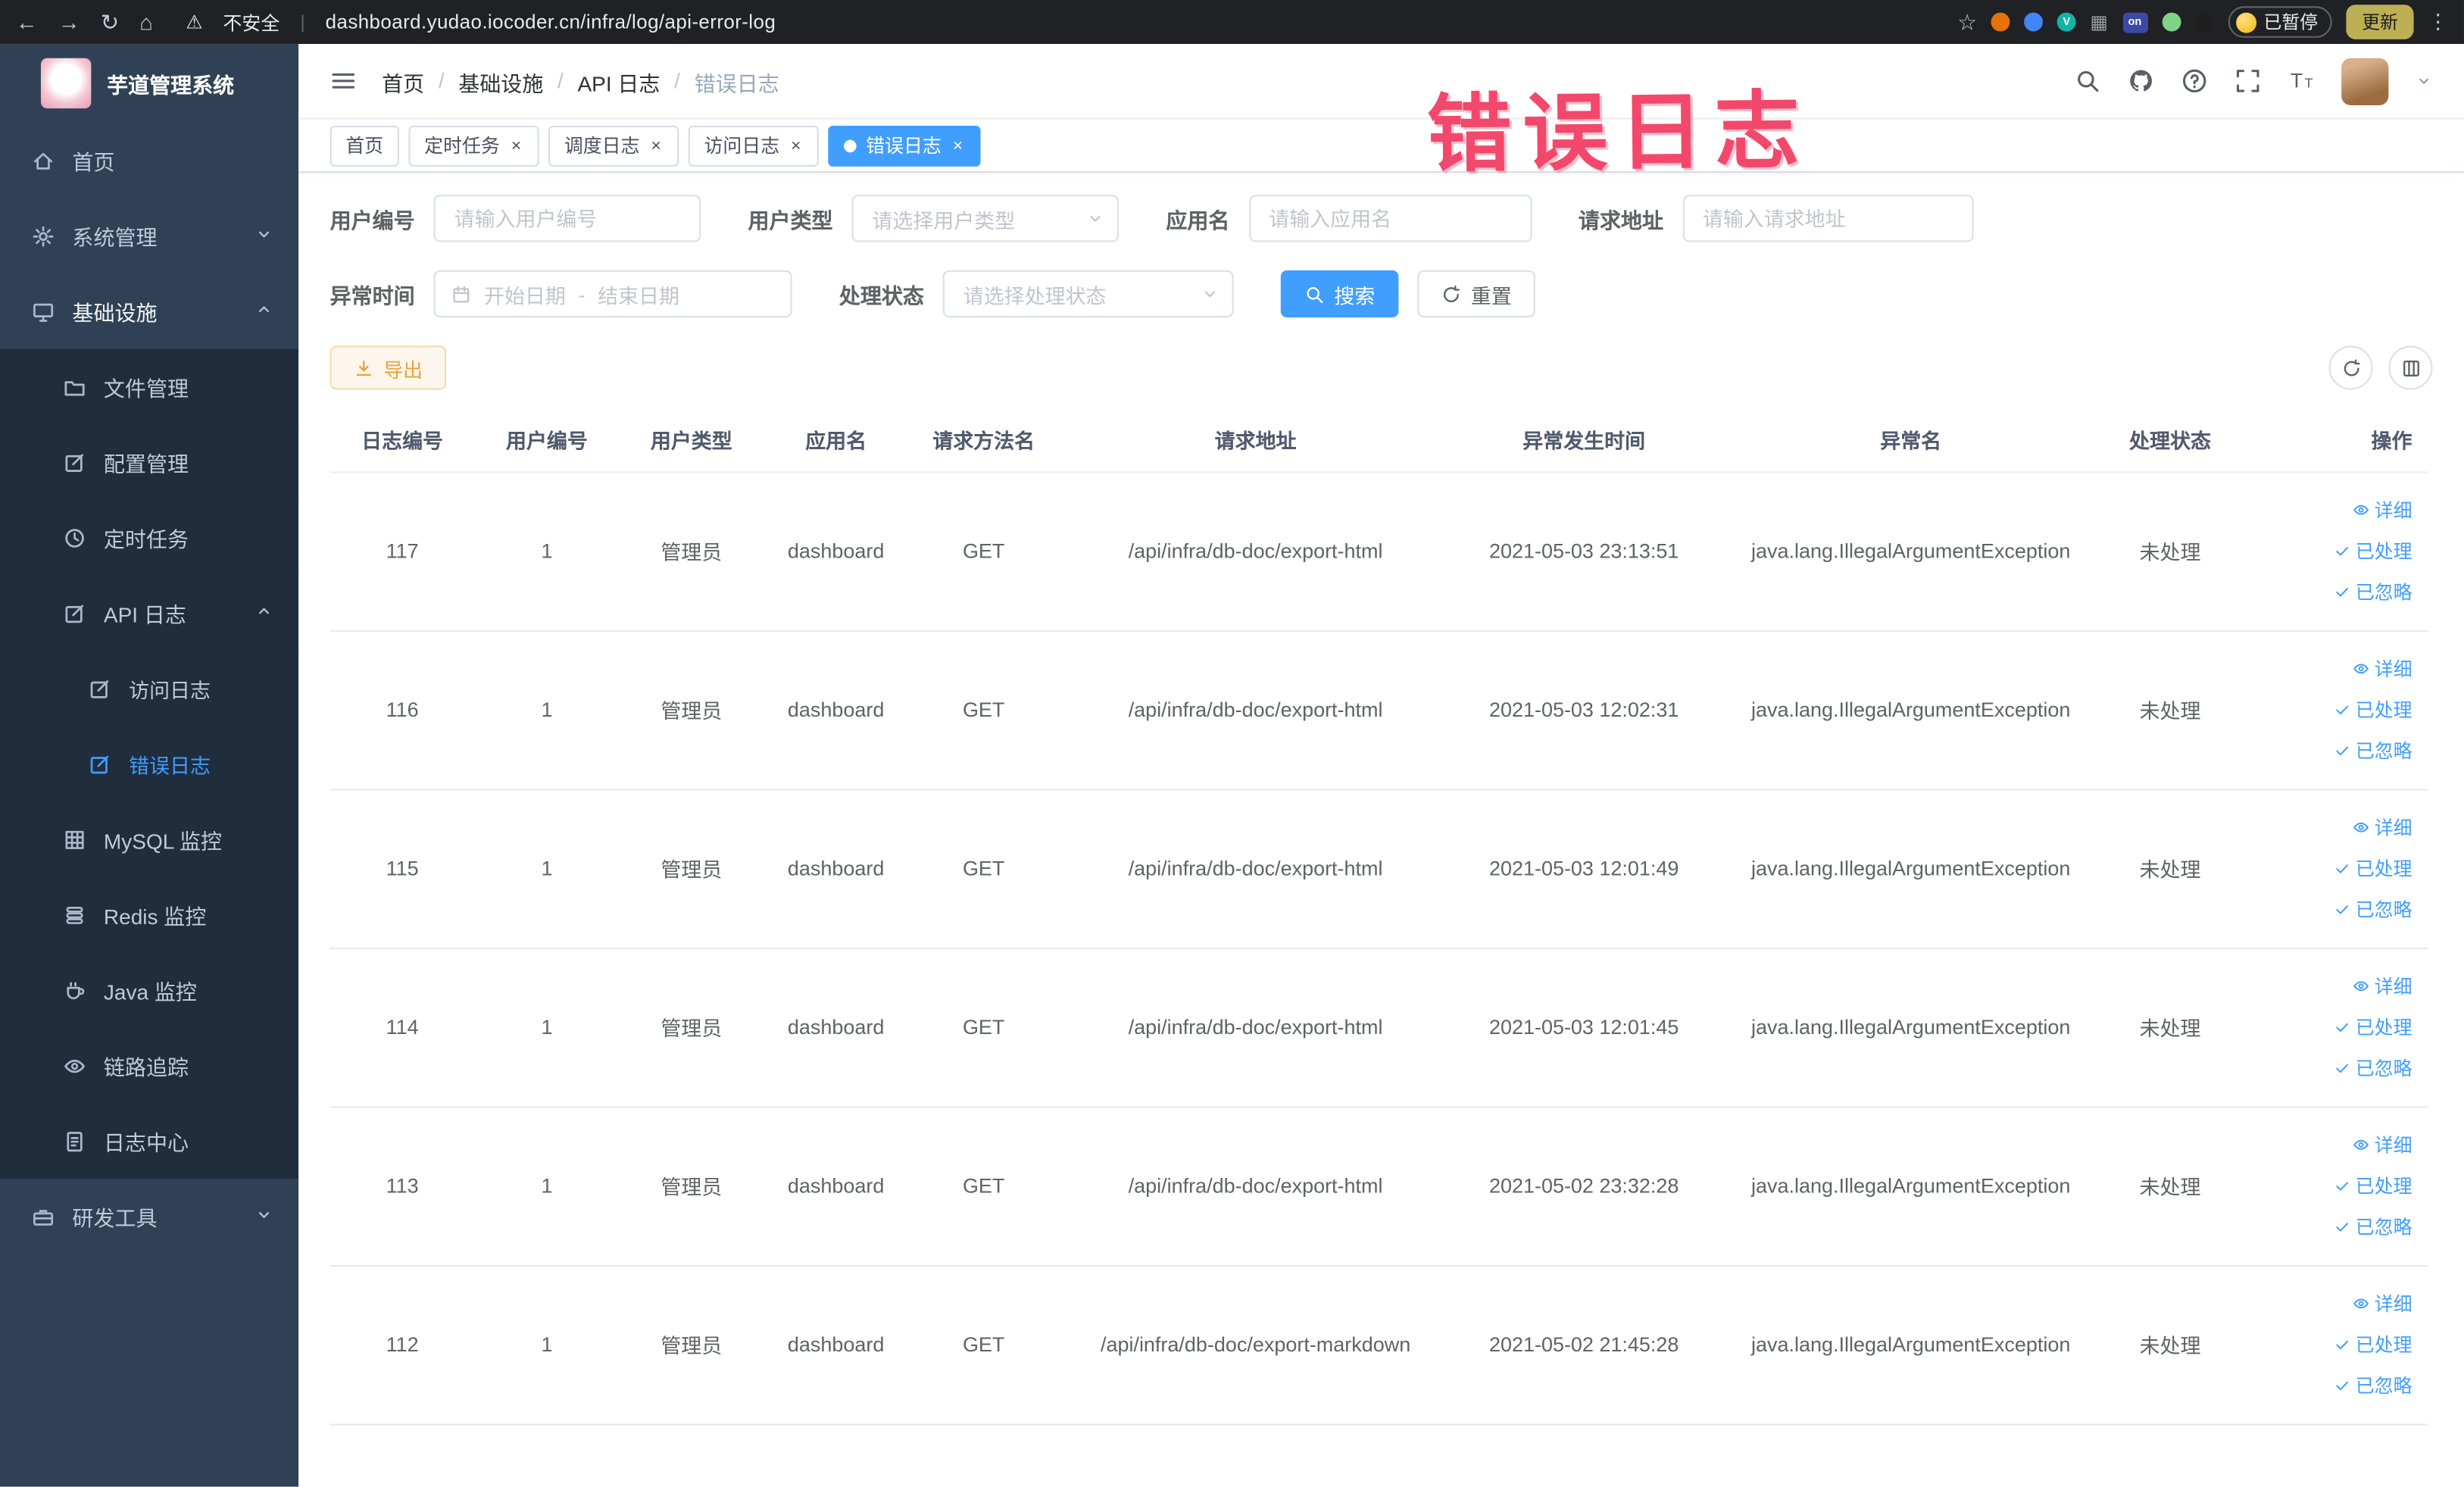 The width and height of the screenshot is (2464, 1487). What do you see at coordinates (984, 440) in the screenshot?
I see `column-header: 请求方法名` at bounding box center [984, 440].